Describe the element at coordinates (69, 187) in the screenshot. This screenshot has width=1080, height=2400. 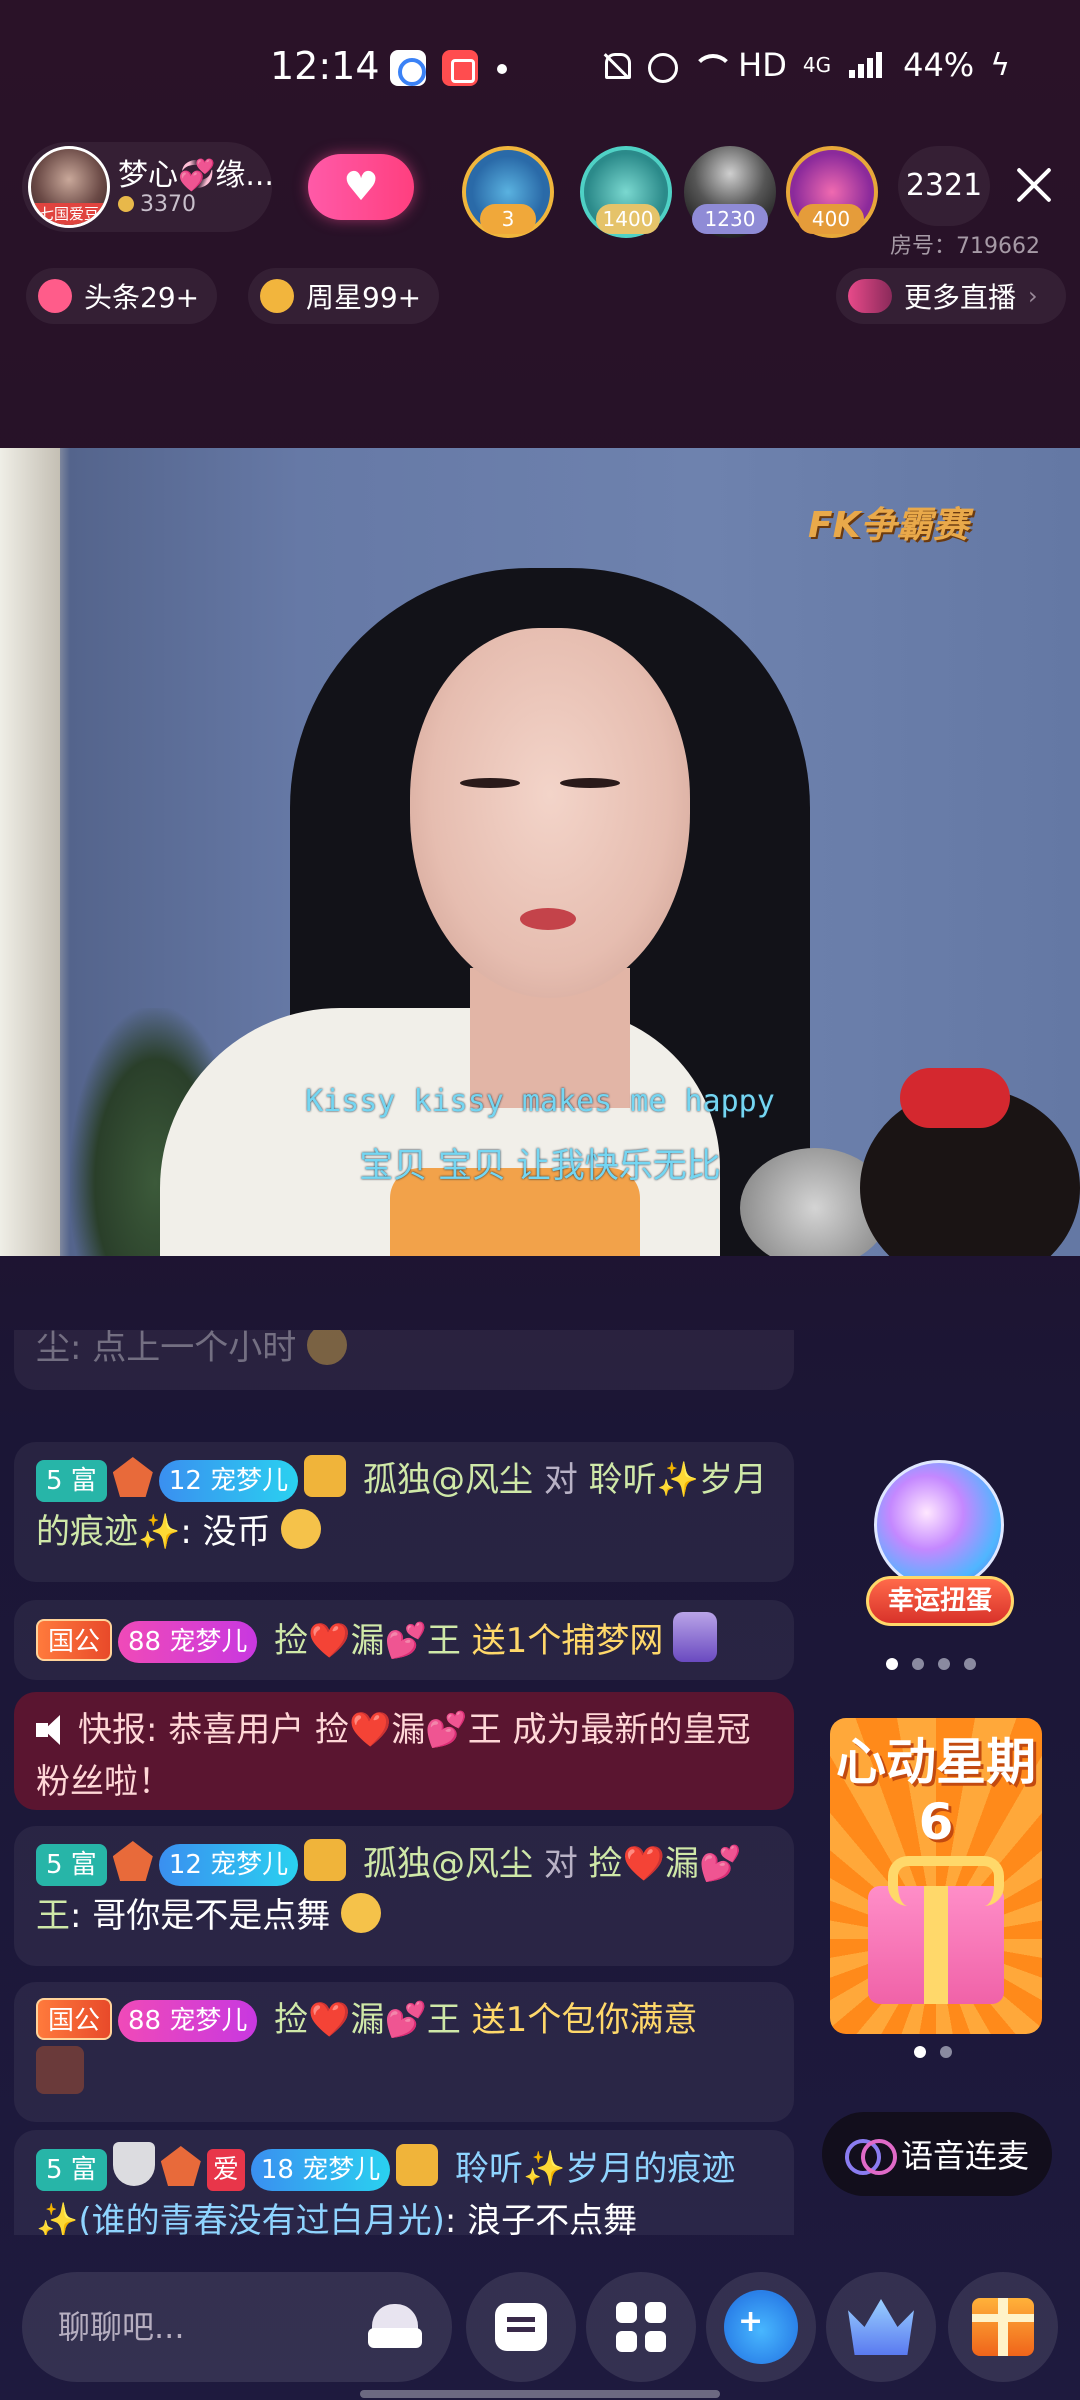
I see `host-avatar: 七国爱豆` at that location.